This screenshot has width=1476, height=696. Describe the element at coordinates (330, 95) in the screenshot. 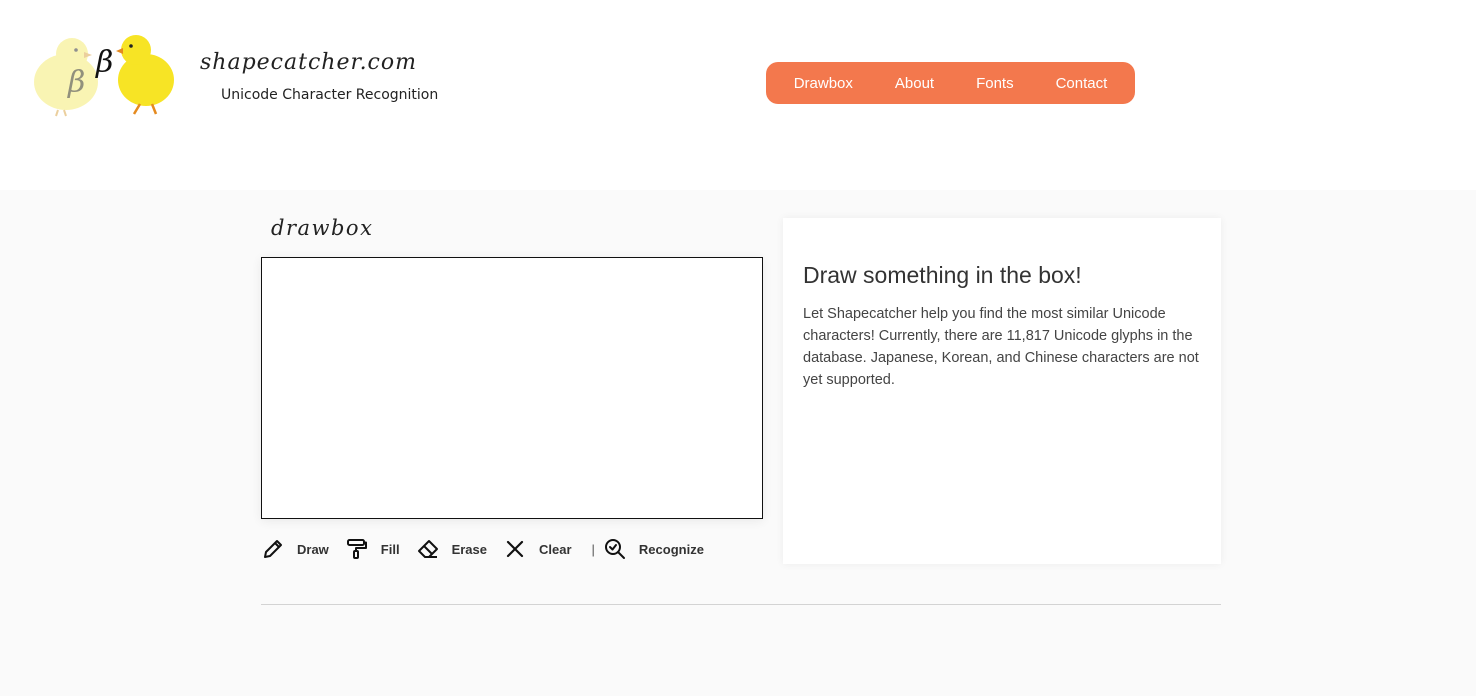

I see `brand-tagline: Unicode Character Recognition` at that location.